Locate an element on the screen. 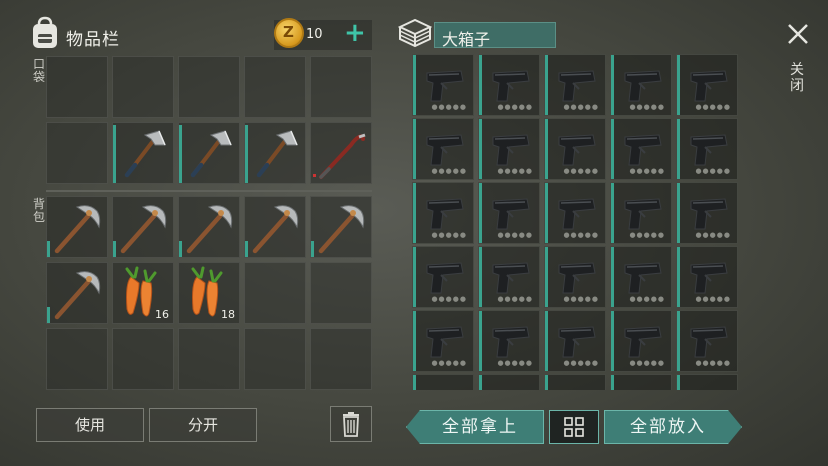 This screenshot has width=828, height=466. split-button: 分开 is located at coordinates (203, 425).